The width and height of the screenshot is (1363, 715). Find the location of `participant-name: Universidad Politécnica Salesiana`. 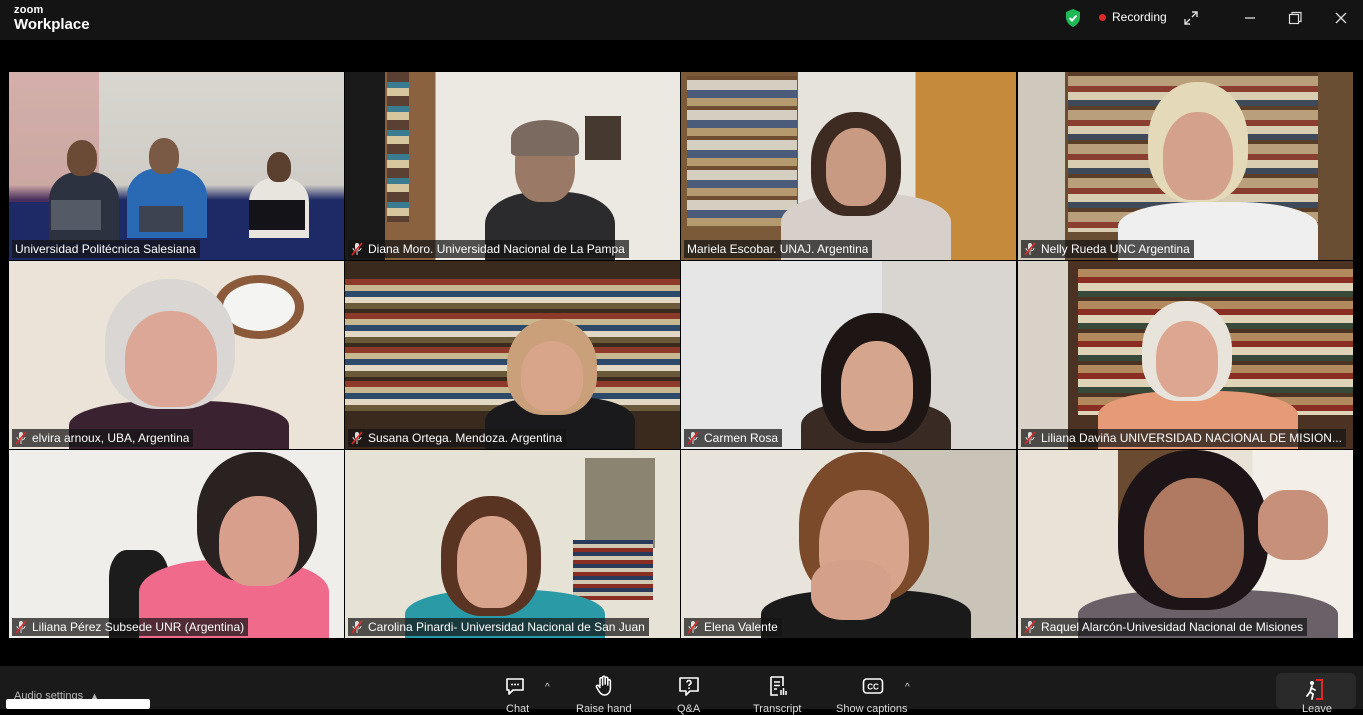

participant-name: Universidad Politécnica Salesiana is located at coordinates (105, 249).